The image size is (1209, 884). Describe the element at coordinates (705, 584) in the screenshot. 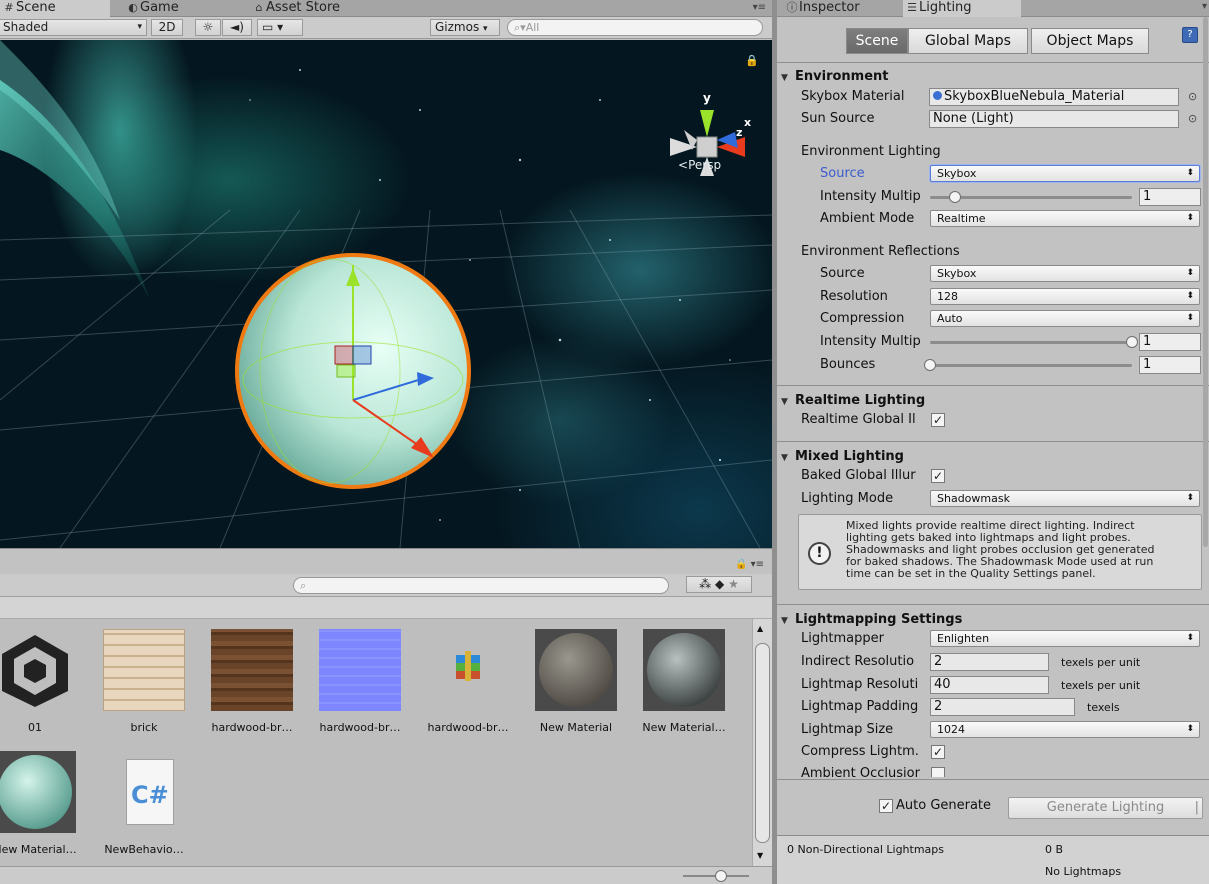

I see `filter-type-icon: ⁂` at that location.